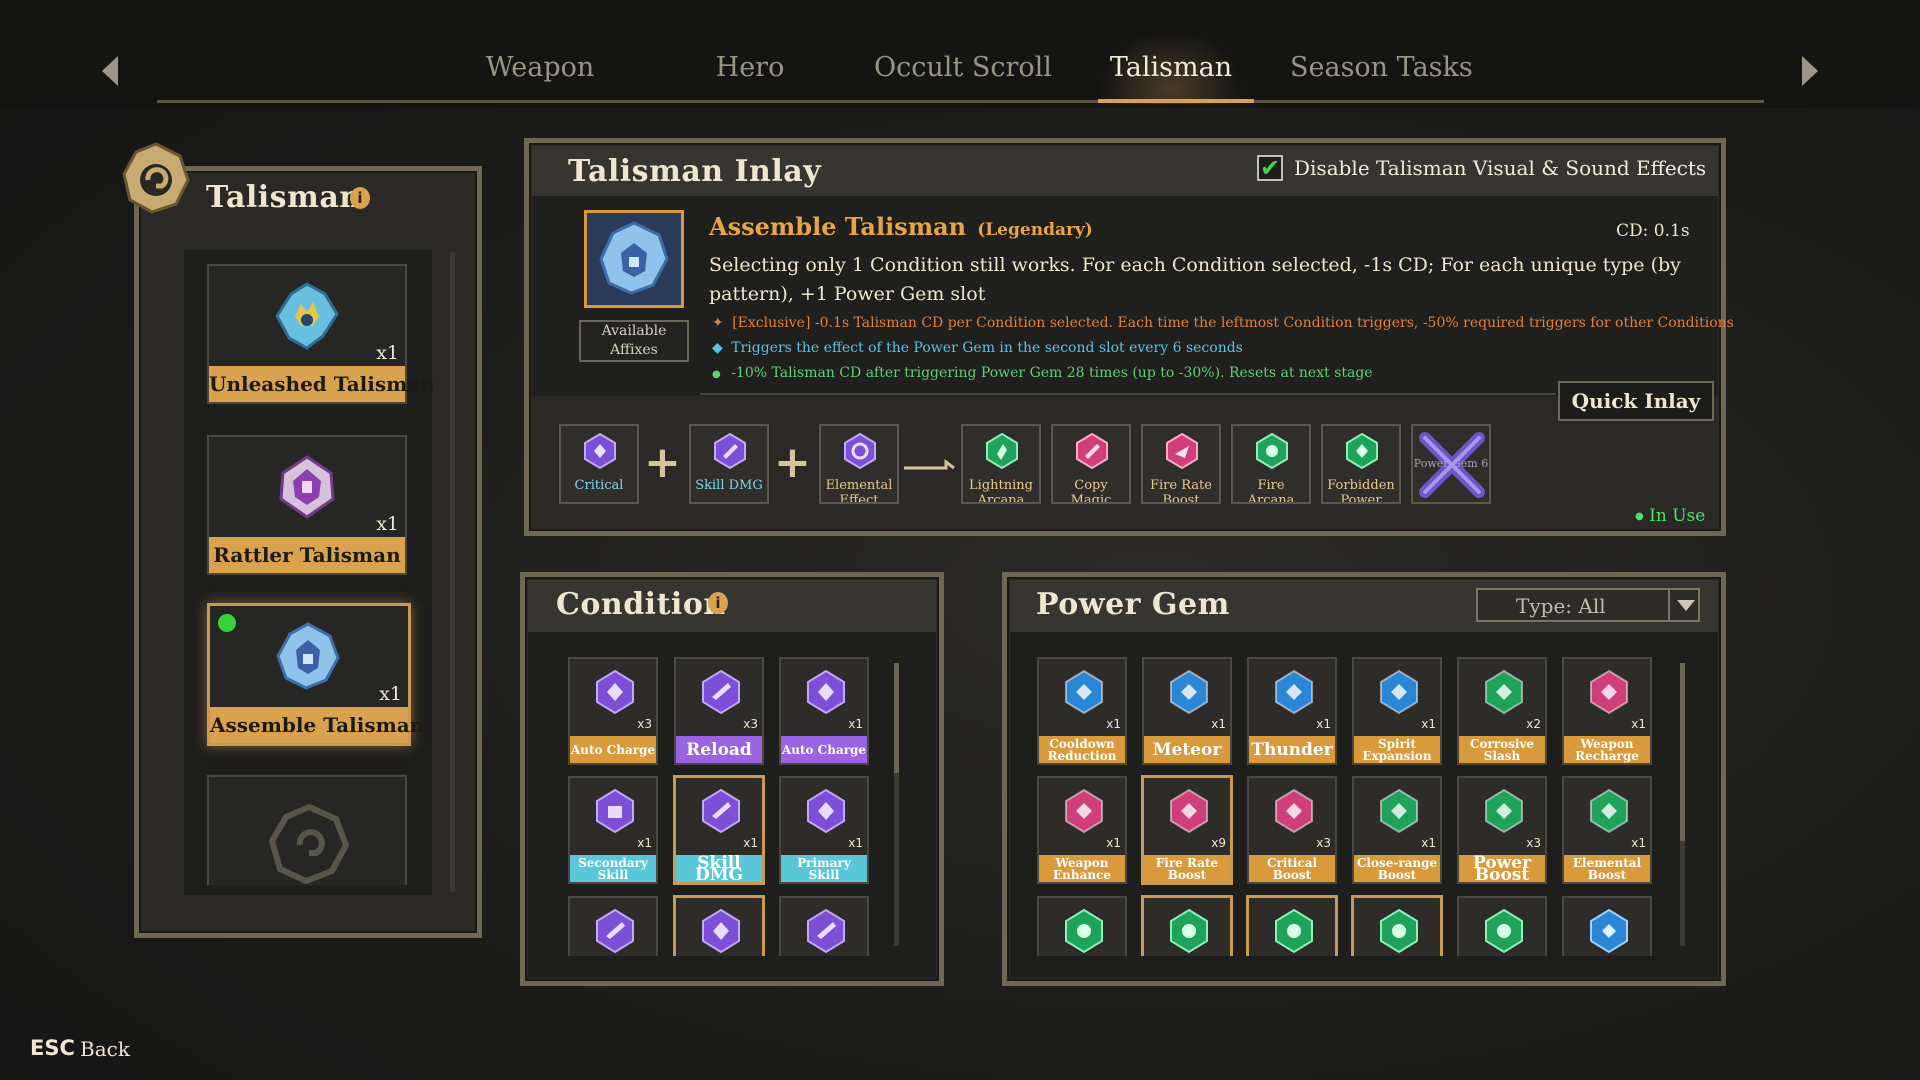 The image size is (1920, 1080). Describe the element at coordinates (960, 101) in the screenshot. I see `tab-bar-divider` at that location.